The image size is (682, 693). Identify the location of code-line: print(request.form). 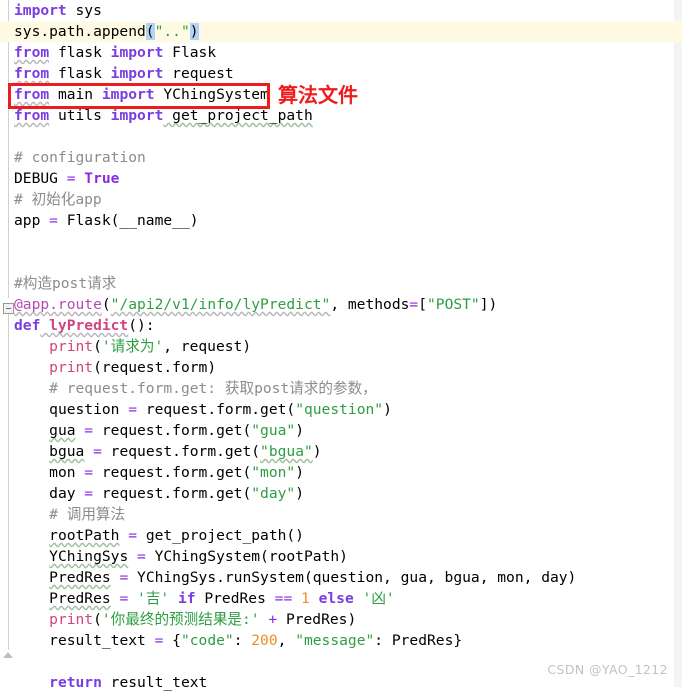
(341, 367).